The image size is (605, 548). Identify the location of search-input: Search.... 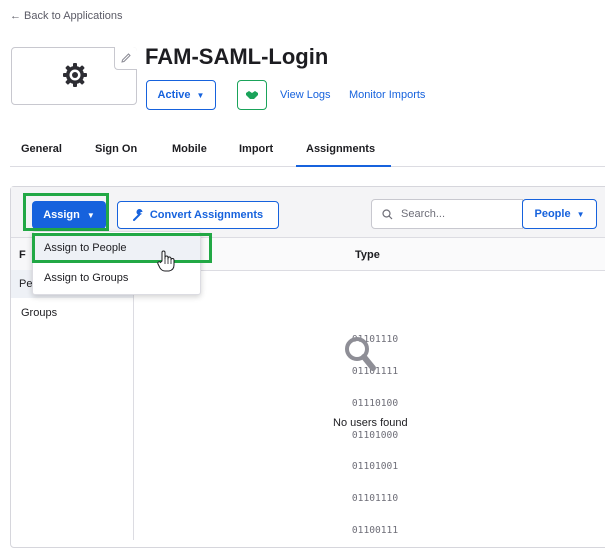
(447, 214).